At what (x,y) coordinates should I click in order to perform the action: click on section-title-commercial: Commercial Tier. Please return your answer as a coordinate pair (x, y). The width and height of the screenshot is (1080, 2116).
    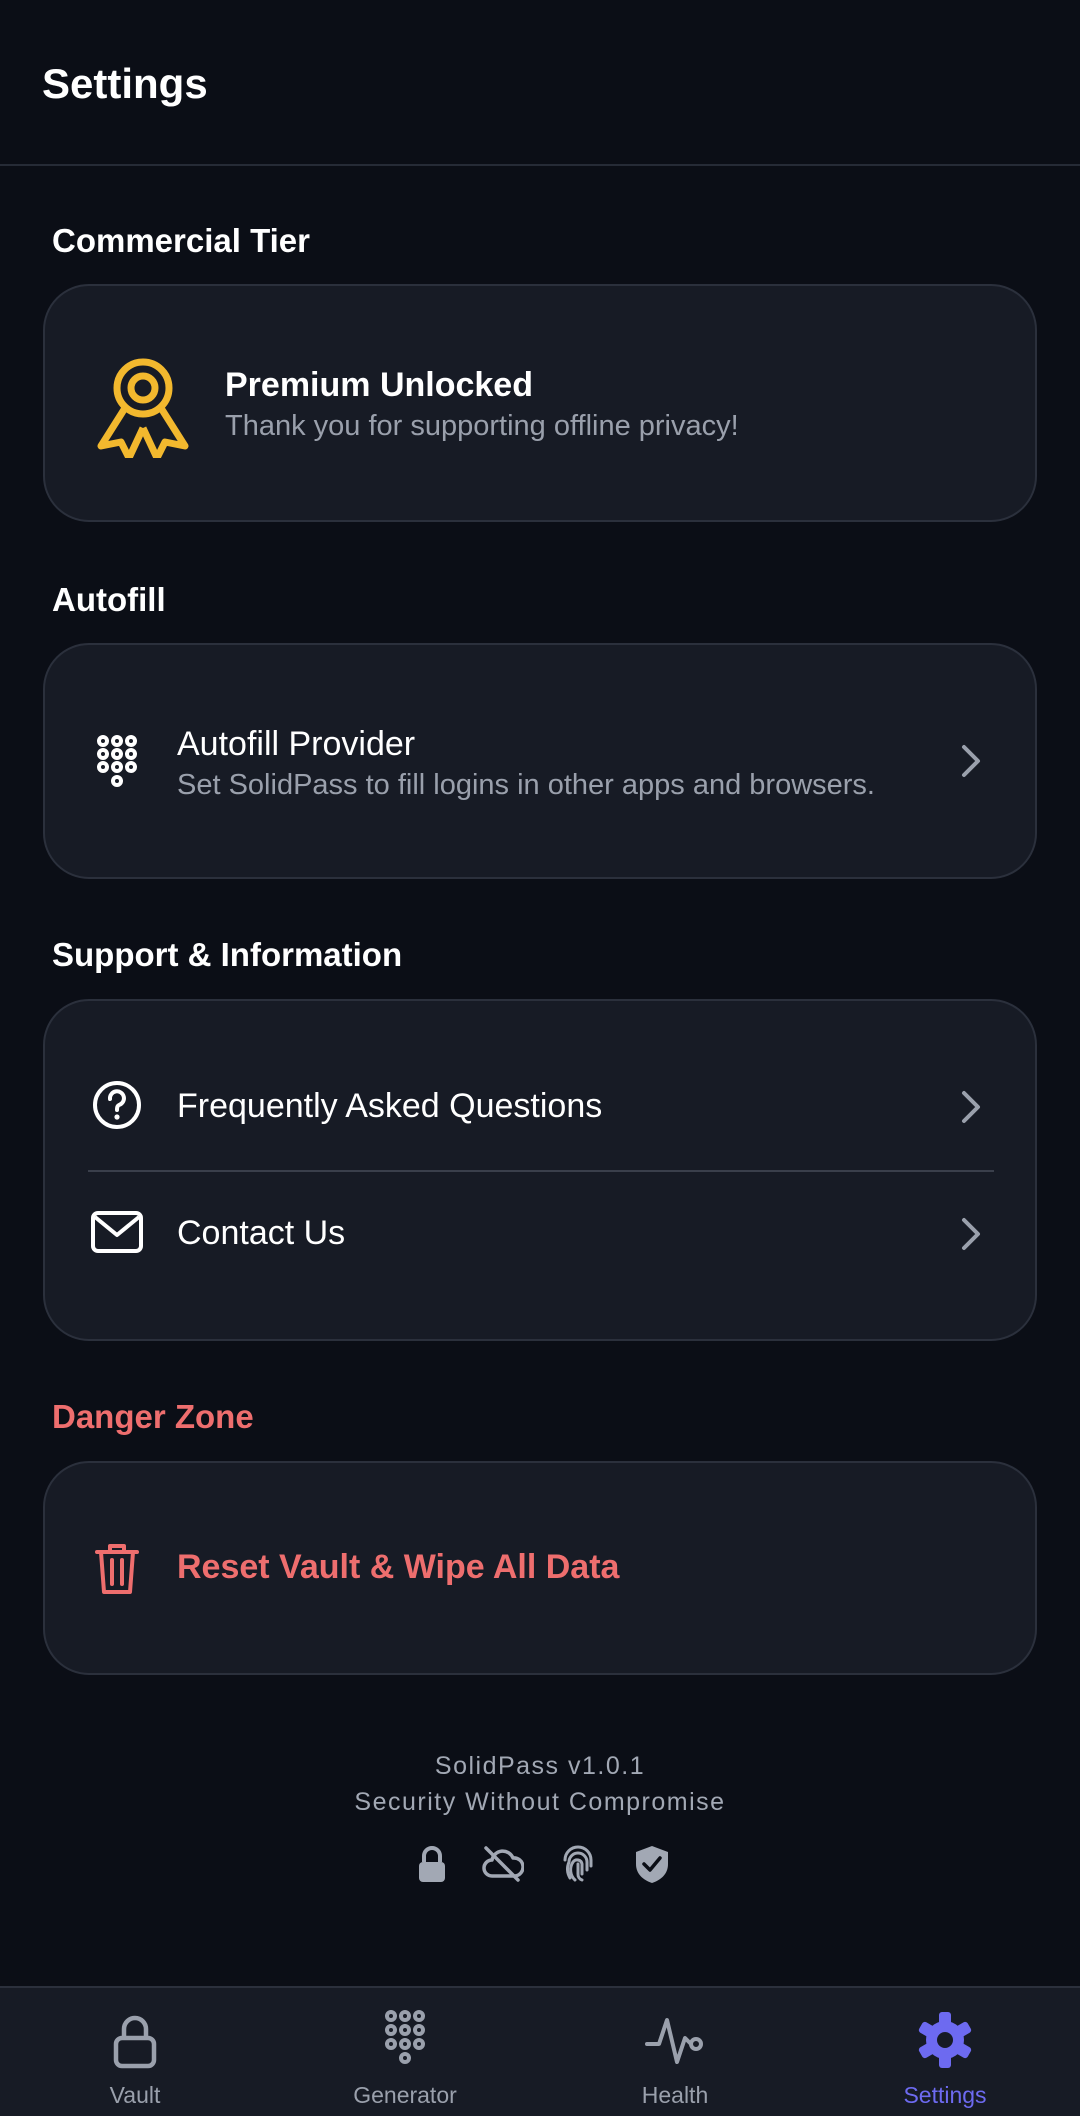
    Looking at the image, I should click on (181, 240).